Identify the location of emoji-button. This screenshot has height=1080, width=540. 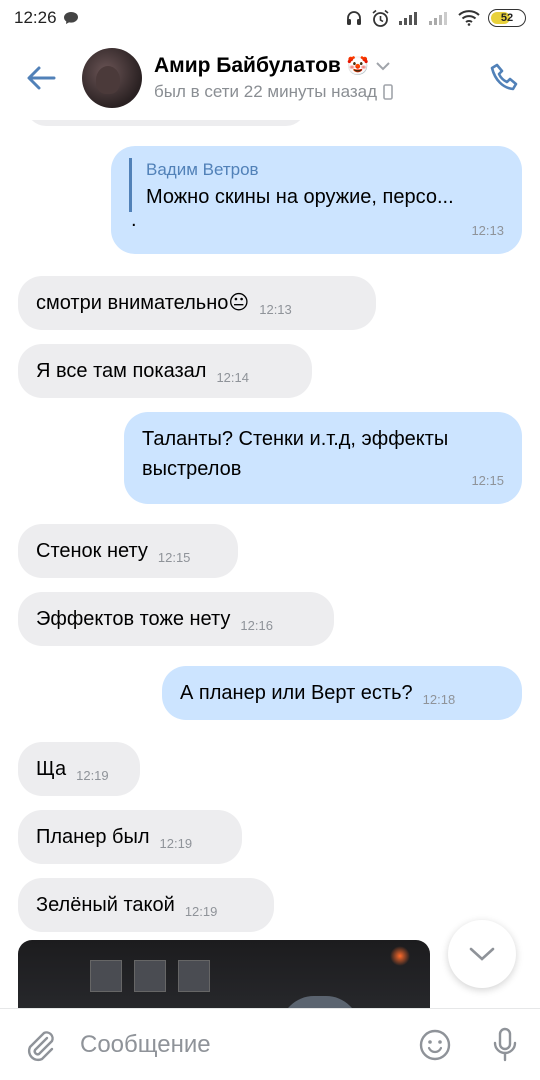
(435, 1044).